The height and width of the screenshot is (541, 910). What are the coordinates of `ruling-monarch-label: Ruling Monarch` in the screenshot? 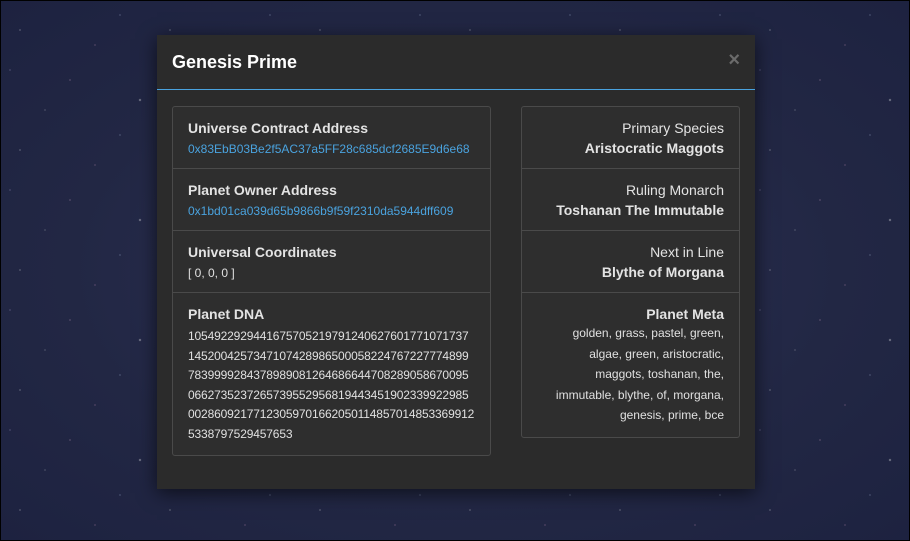 It's located at (674, 190).